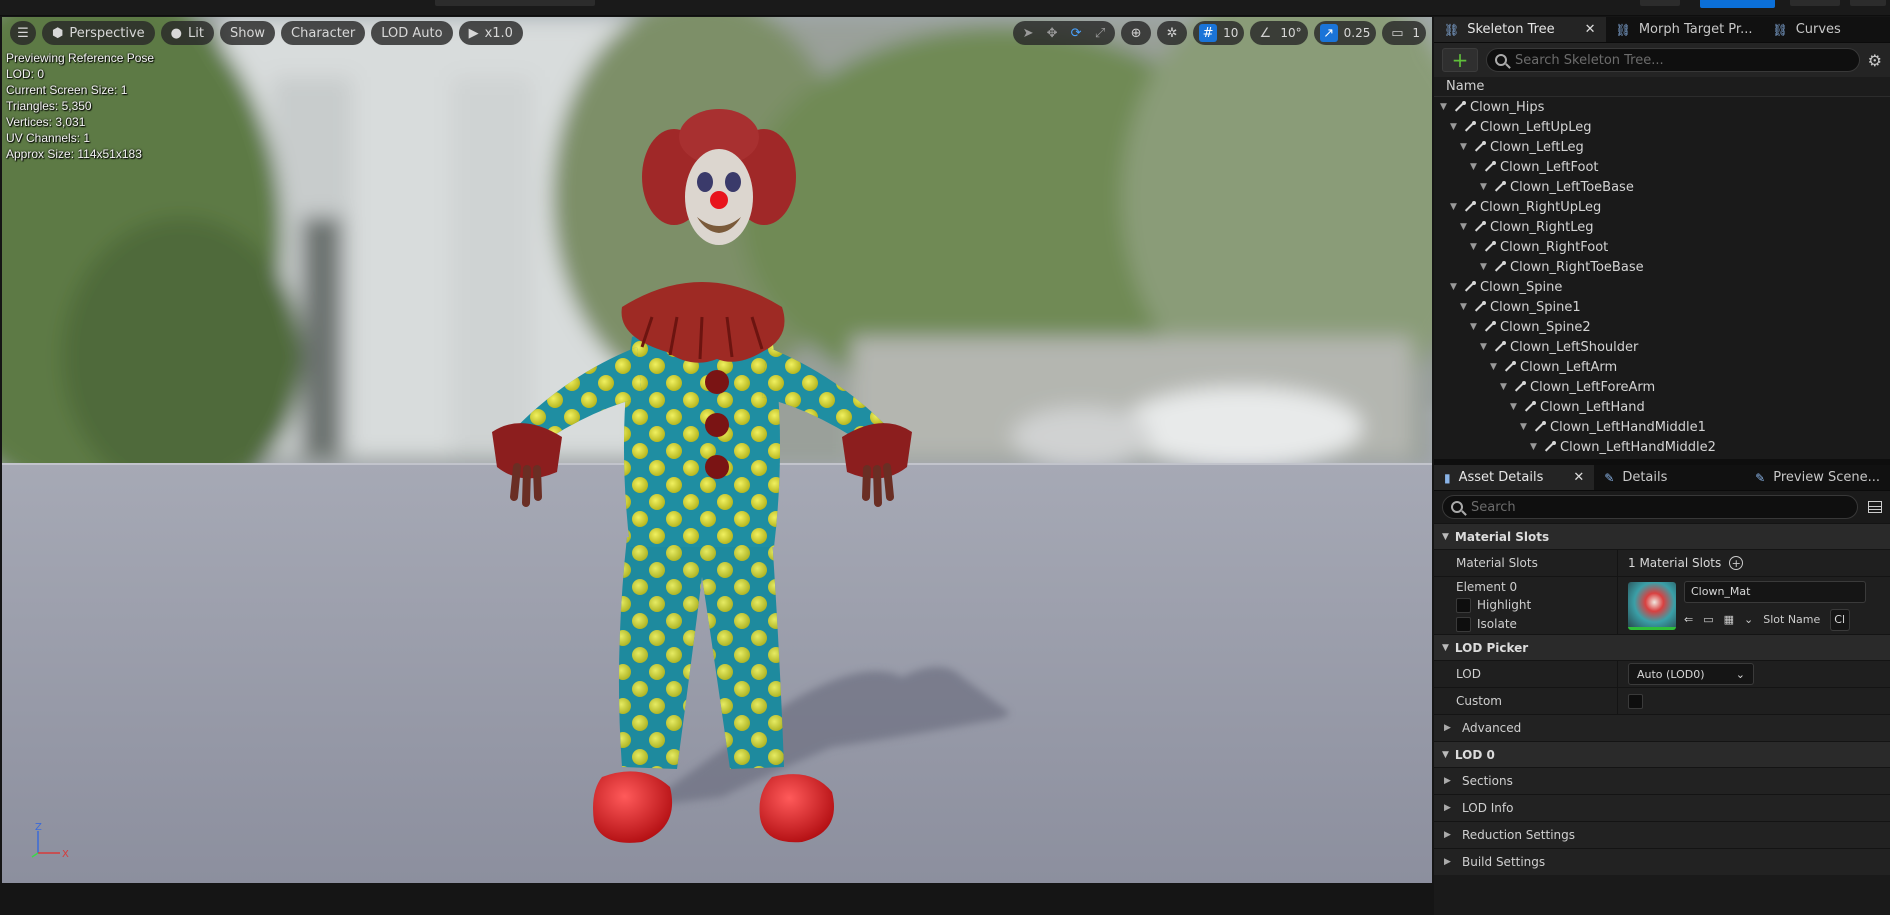  What do you see at coordinates (1662, 87) in the screenshot?
I see `tree-column-header: Name` at bounding box center [1662, 87].